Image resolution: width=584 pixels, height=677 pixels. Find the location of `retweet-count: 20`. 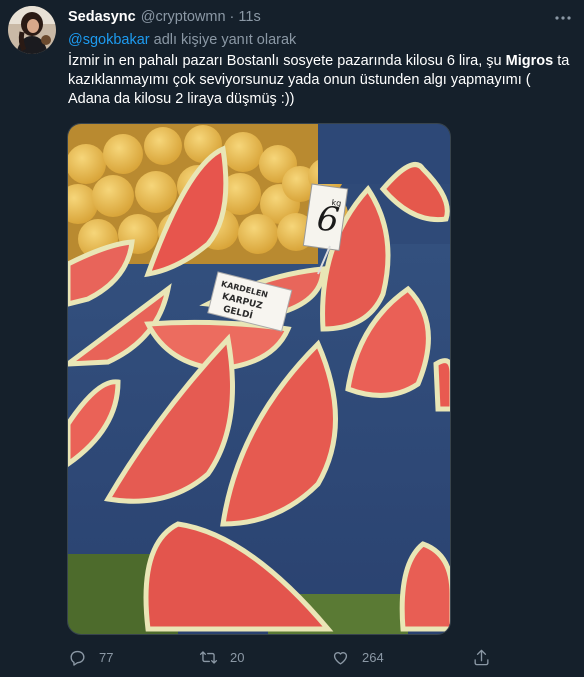

retweet-count: 20 is located at coordinates (237, 657).